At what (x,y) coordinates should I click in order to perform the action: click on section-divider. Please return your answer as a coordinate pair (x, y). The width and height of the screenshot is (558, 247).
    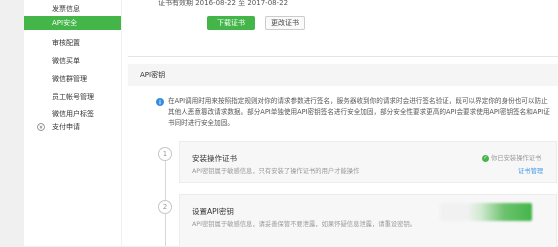
    Looking at the image, I should click on (343, 56).